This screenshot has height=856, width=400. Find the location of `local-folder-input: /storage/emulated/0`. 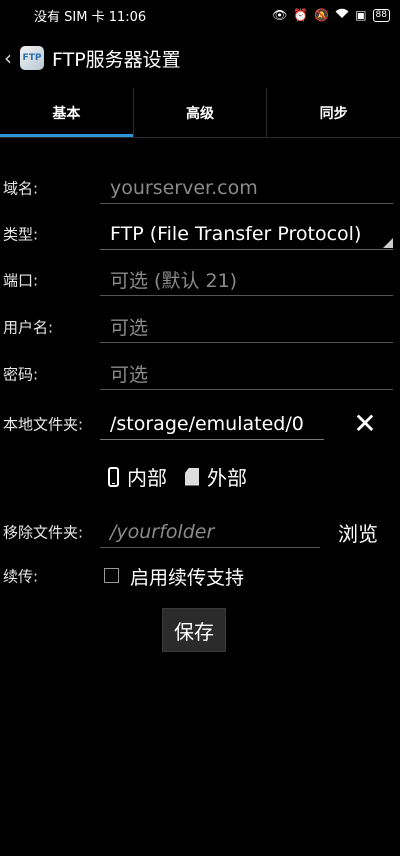

local-folder-input: /storage/emulated/0 is located at coordinates (212, 424).